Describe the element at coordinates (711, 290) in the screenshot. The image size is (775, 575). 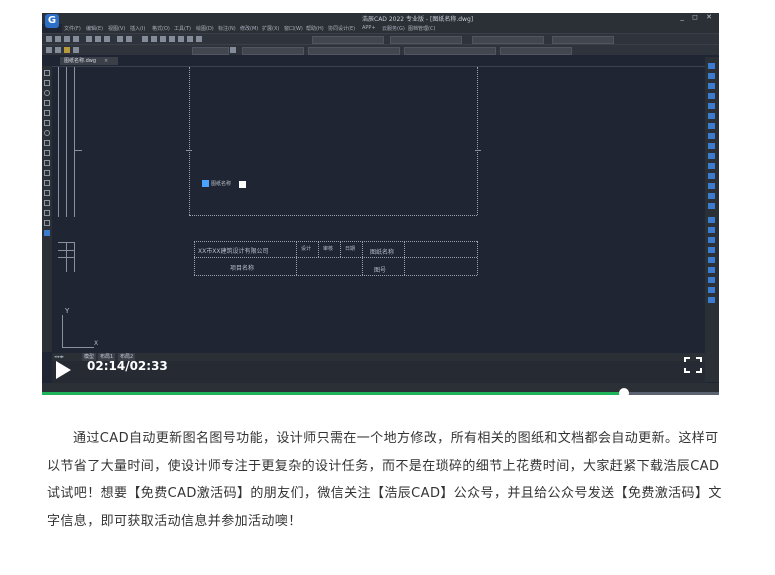
I see `tolerance-icon` at that location.